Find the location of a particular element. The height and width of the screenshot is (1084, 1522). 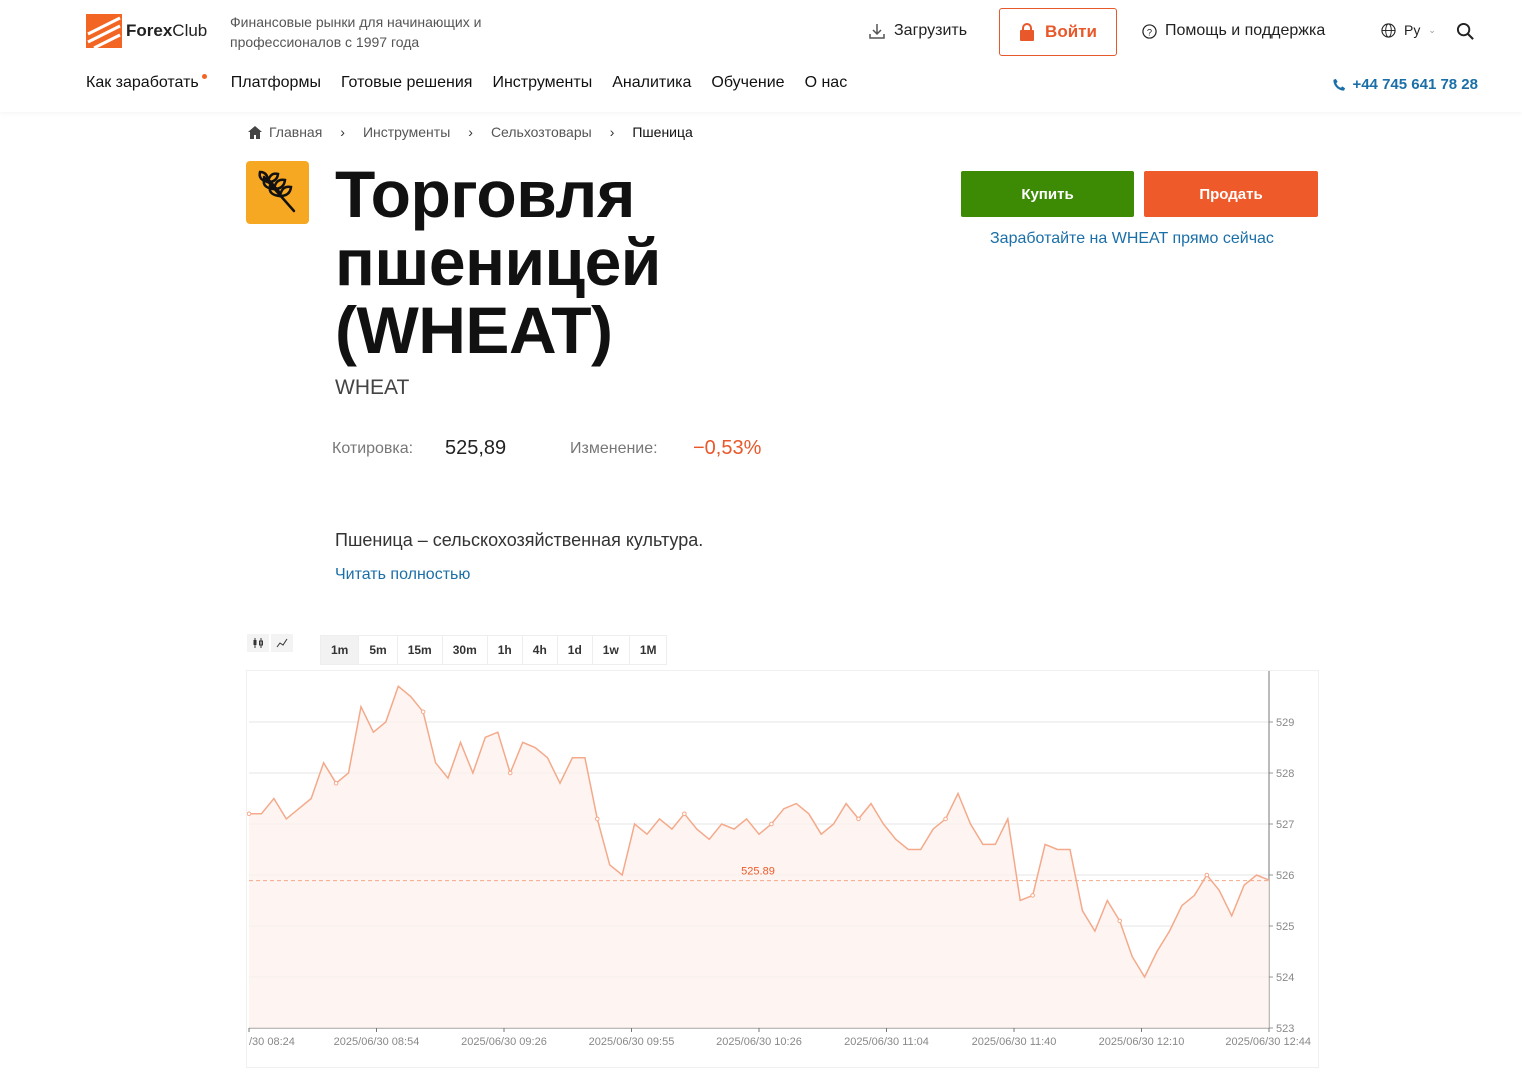

x-tick-label: 2025/06/30 12:10 is located at coordinates (1142, 1042).